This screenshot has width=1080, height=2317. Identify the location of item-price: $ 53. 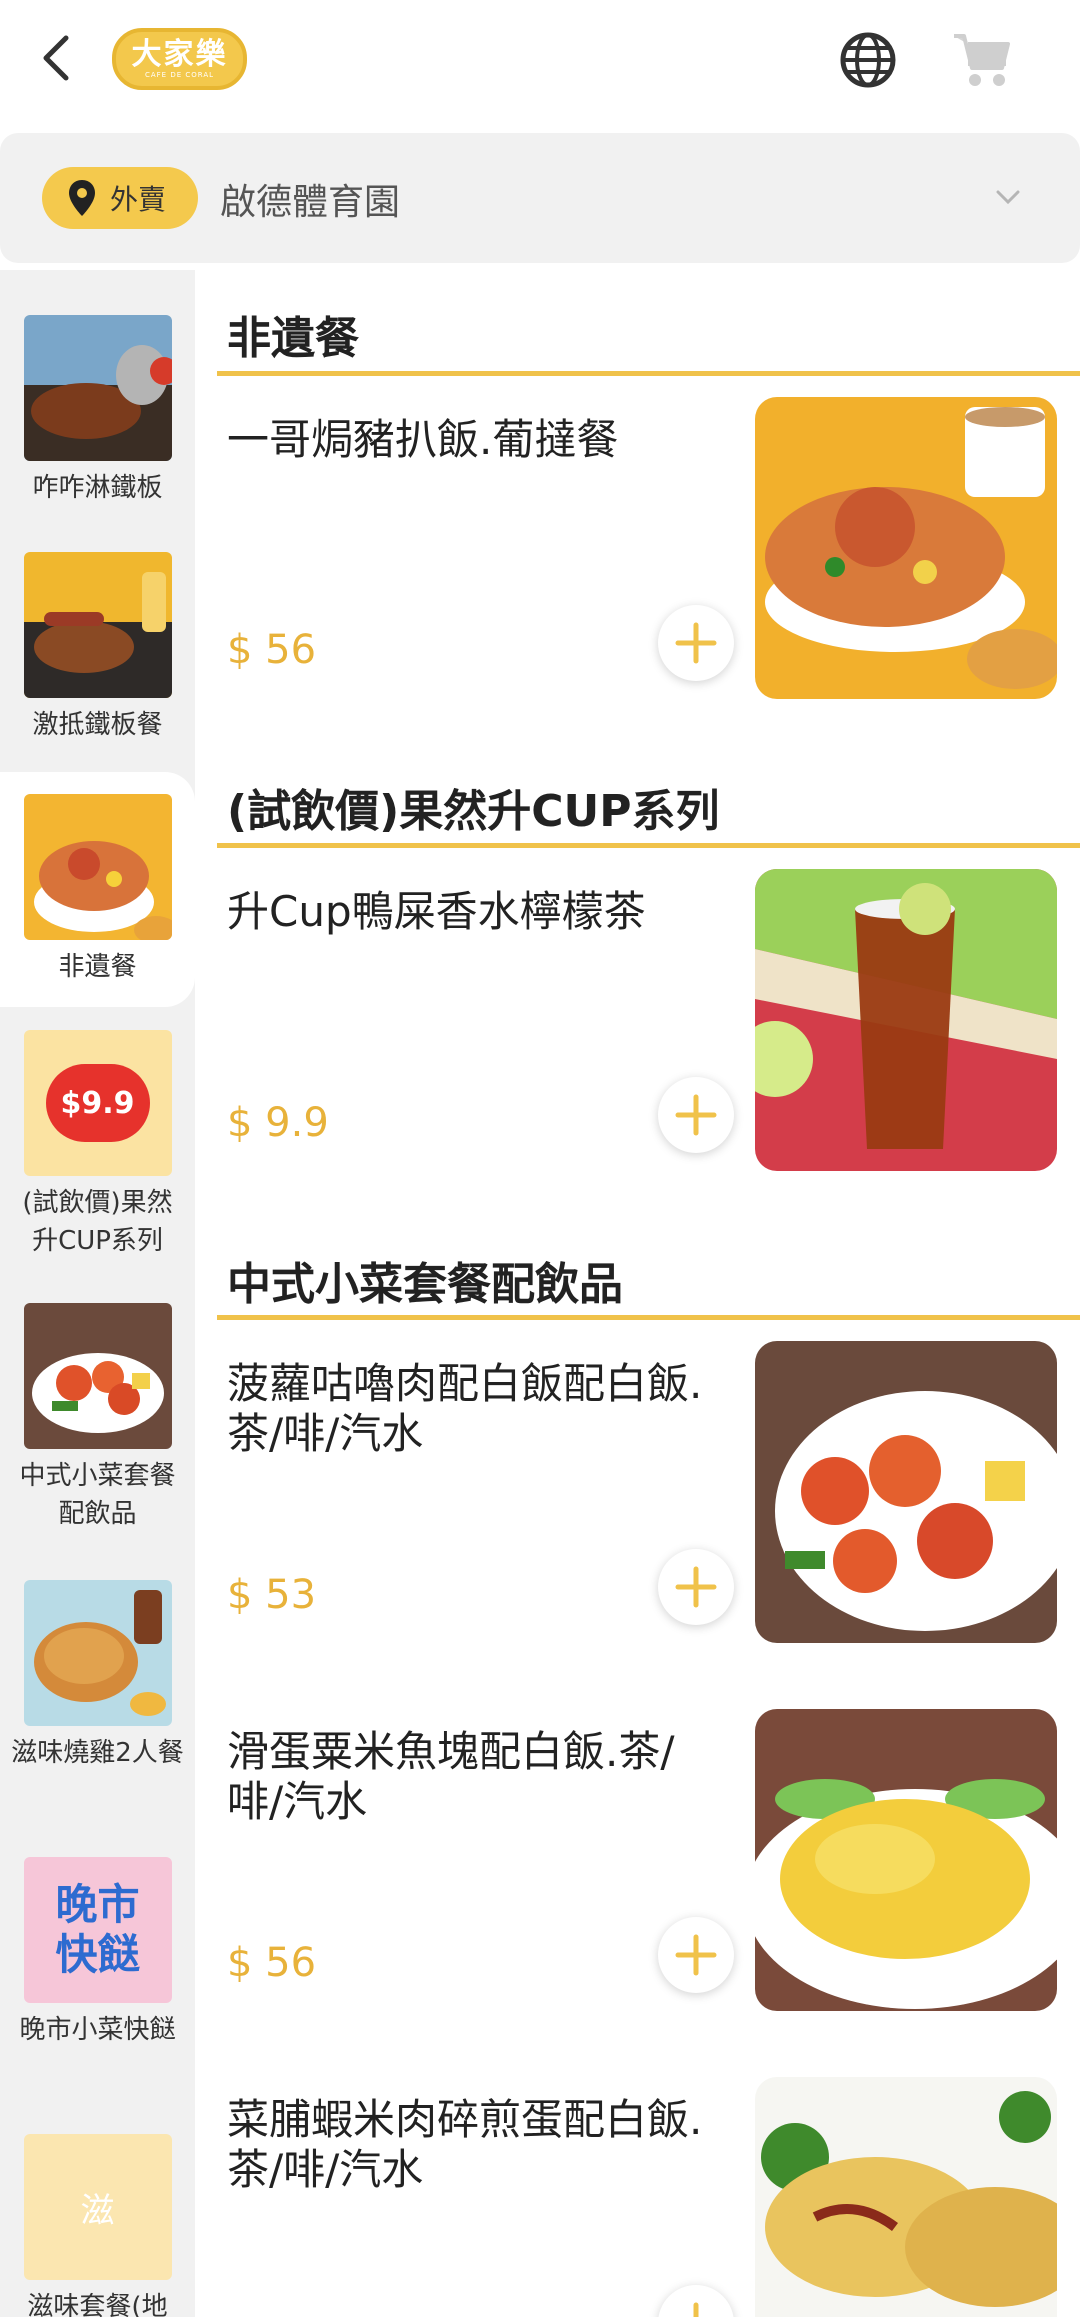
(272, 1595).